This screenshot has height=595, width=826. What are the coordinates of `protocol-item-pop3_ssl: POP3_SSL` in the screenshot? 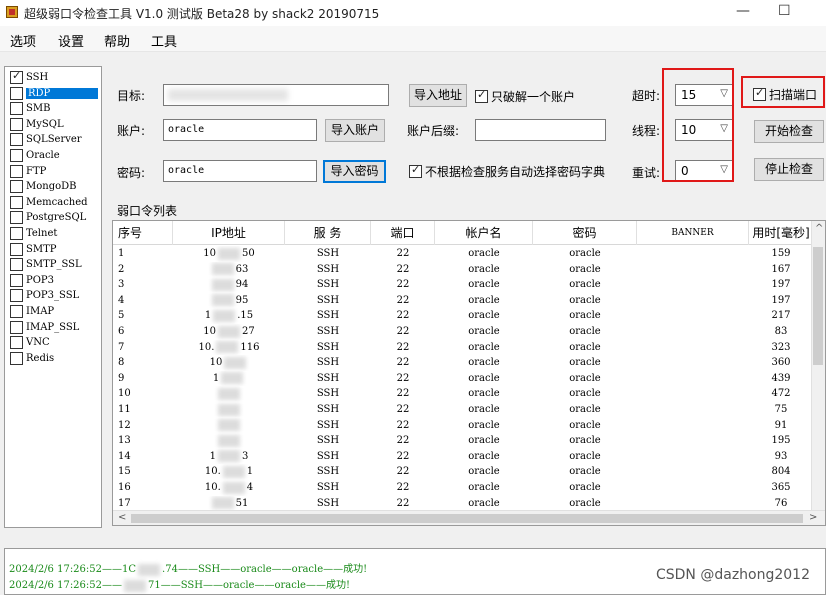 It's located at (44, 295).